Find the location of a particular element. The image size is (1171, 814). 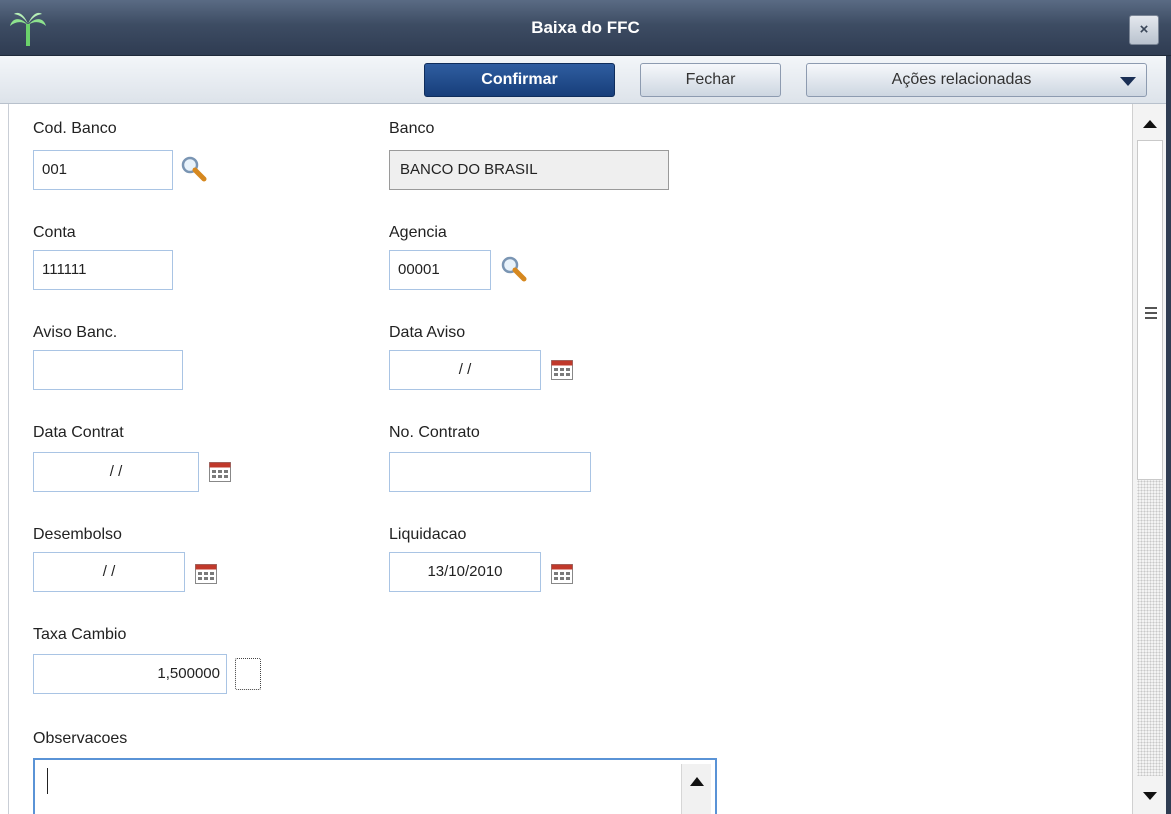

data-contrat-input: / / is located at coordinates (116, 472).